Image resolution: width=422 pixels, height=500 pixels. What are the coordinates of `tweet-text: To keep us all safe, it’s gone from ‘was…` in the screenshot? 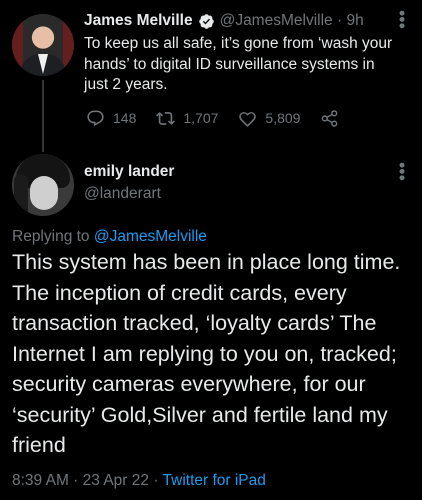 It's located at (238, 64).